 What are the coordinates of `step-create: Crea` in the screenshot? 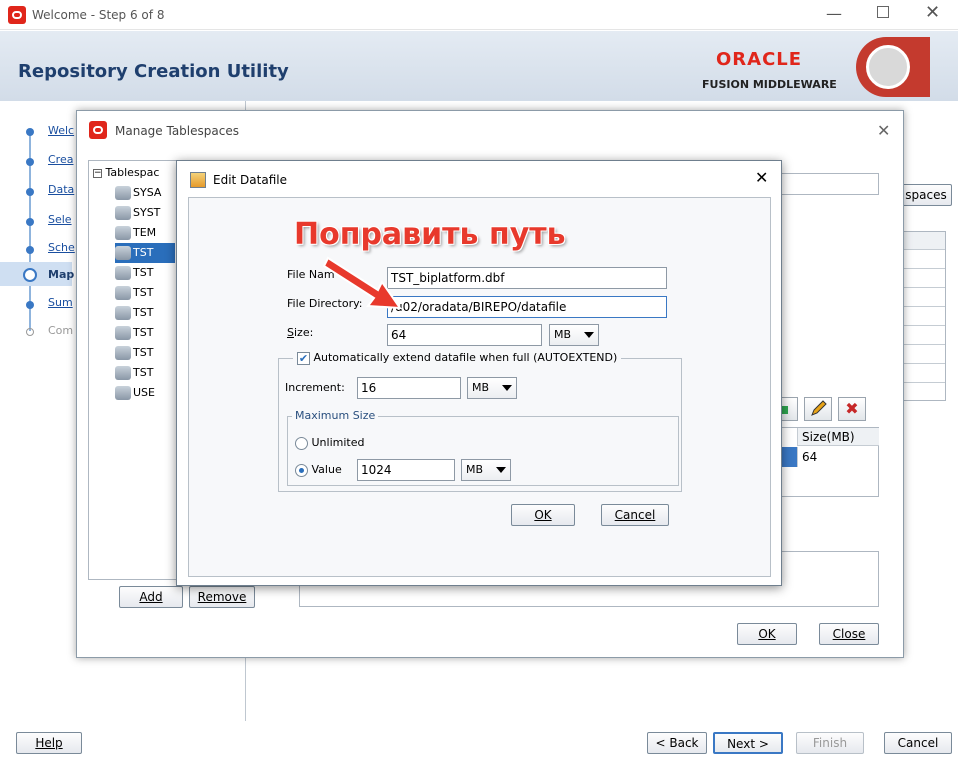 It's located at (60, 159).